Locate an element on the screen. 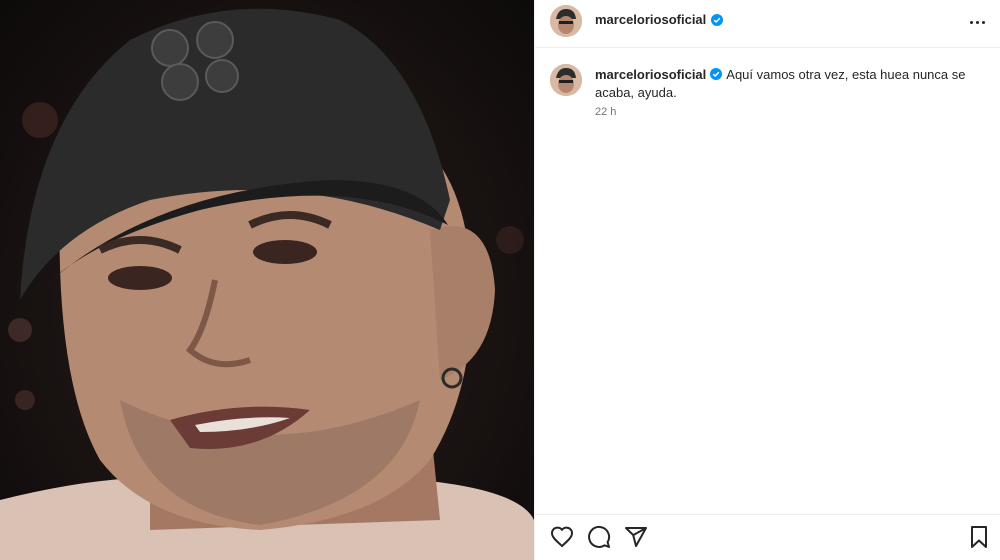 This screenshot has height=560, width=1000. more-options-icon is located at coordinates (977, 22).